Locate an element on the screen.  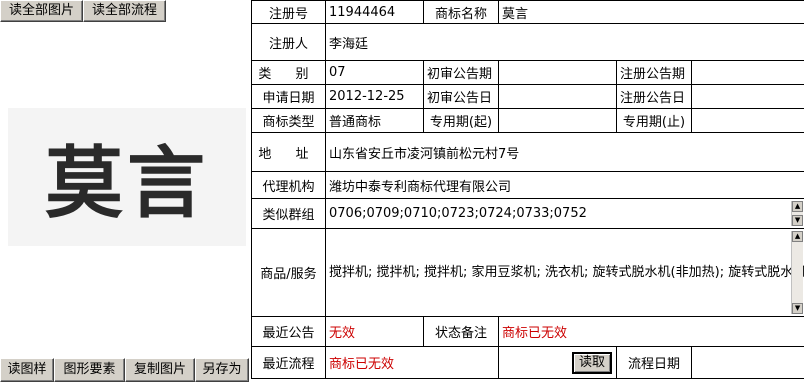
apply-date-value: 2012-12-25 is located at coordinates (374, 96).